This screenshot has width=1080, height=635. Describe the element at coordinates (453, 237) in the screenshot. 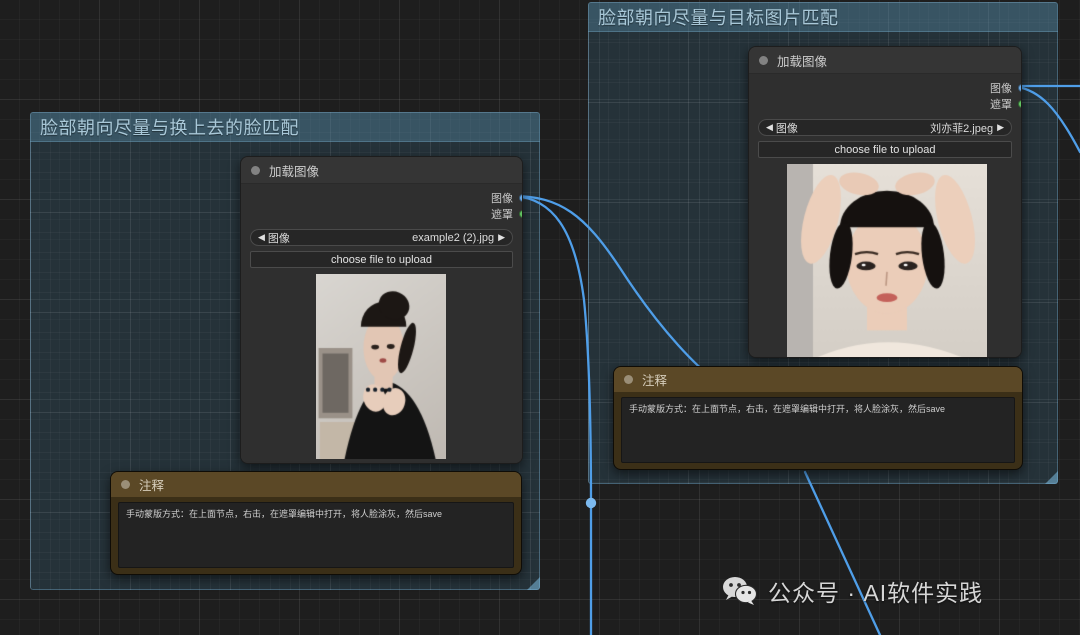

I see `widget-value: example2 (2).jpg` at that location.